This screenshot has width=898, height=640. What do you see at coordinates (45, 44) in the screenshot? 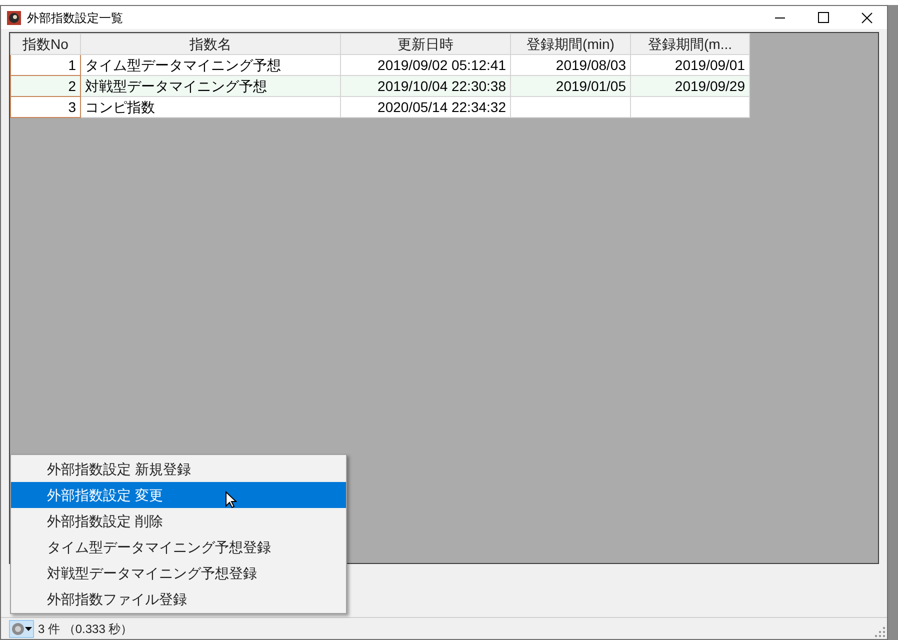
I see `column-header: 指数No` at bounding box center [45, 44].